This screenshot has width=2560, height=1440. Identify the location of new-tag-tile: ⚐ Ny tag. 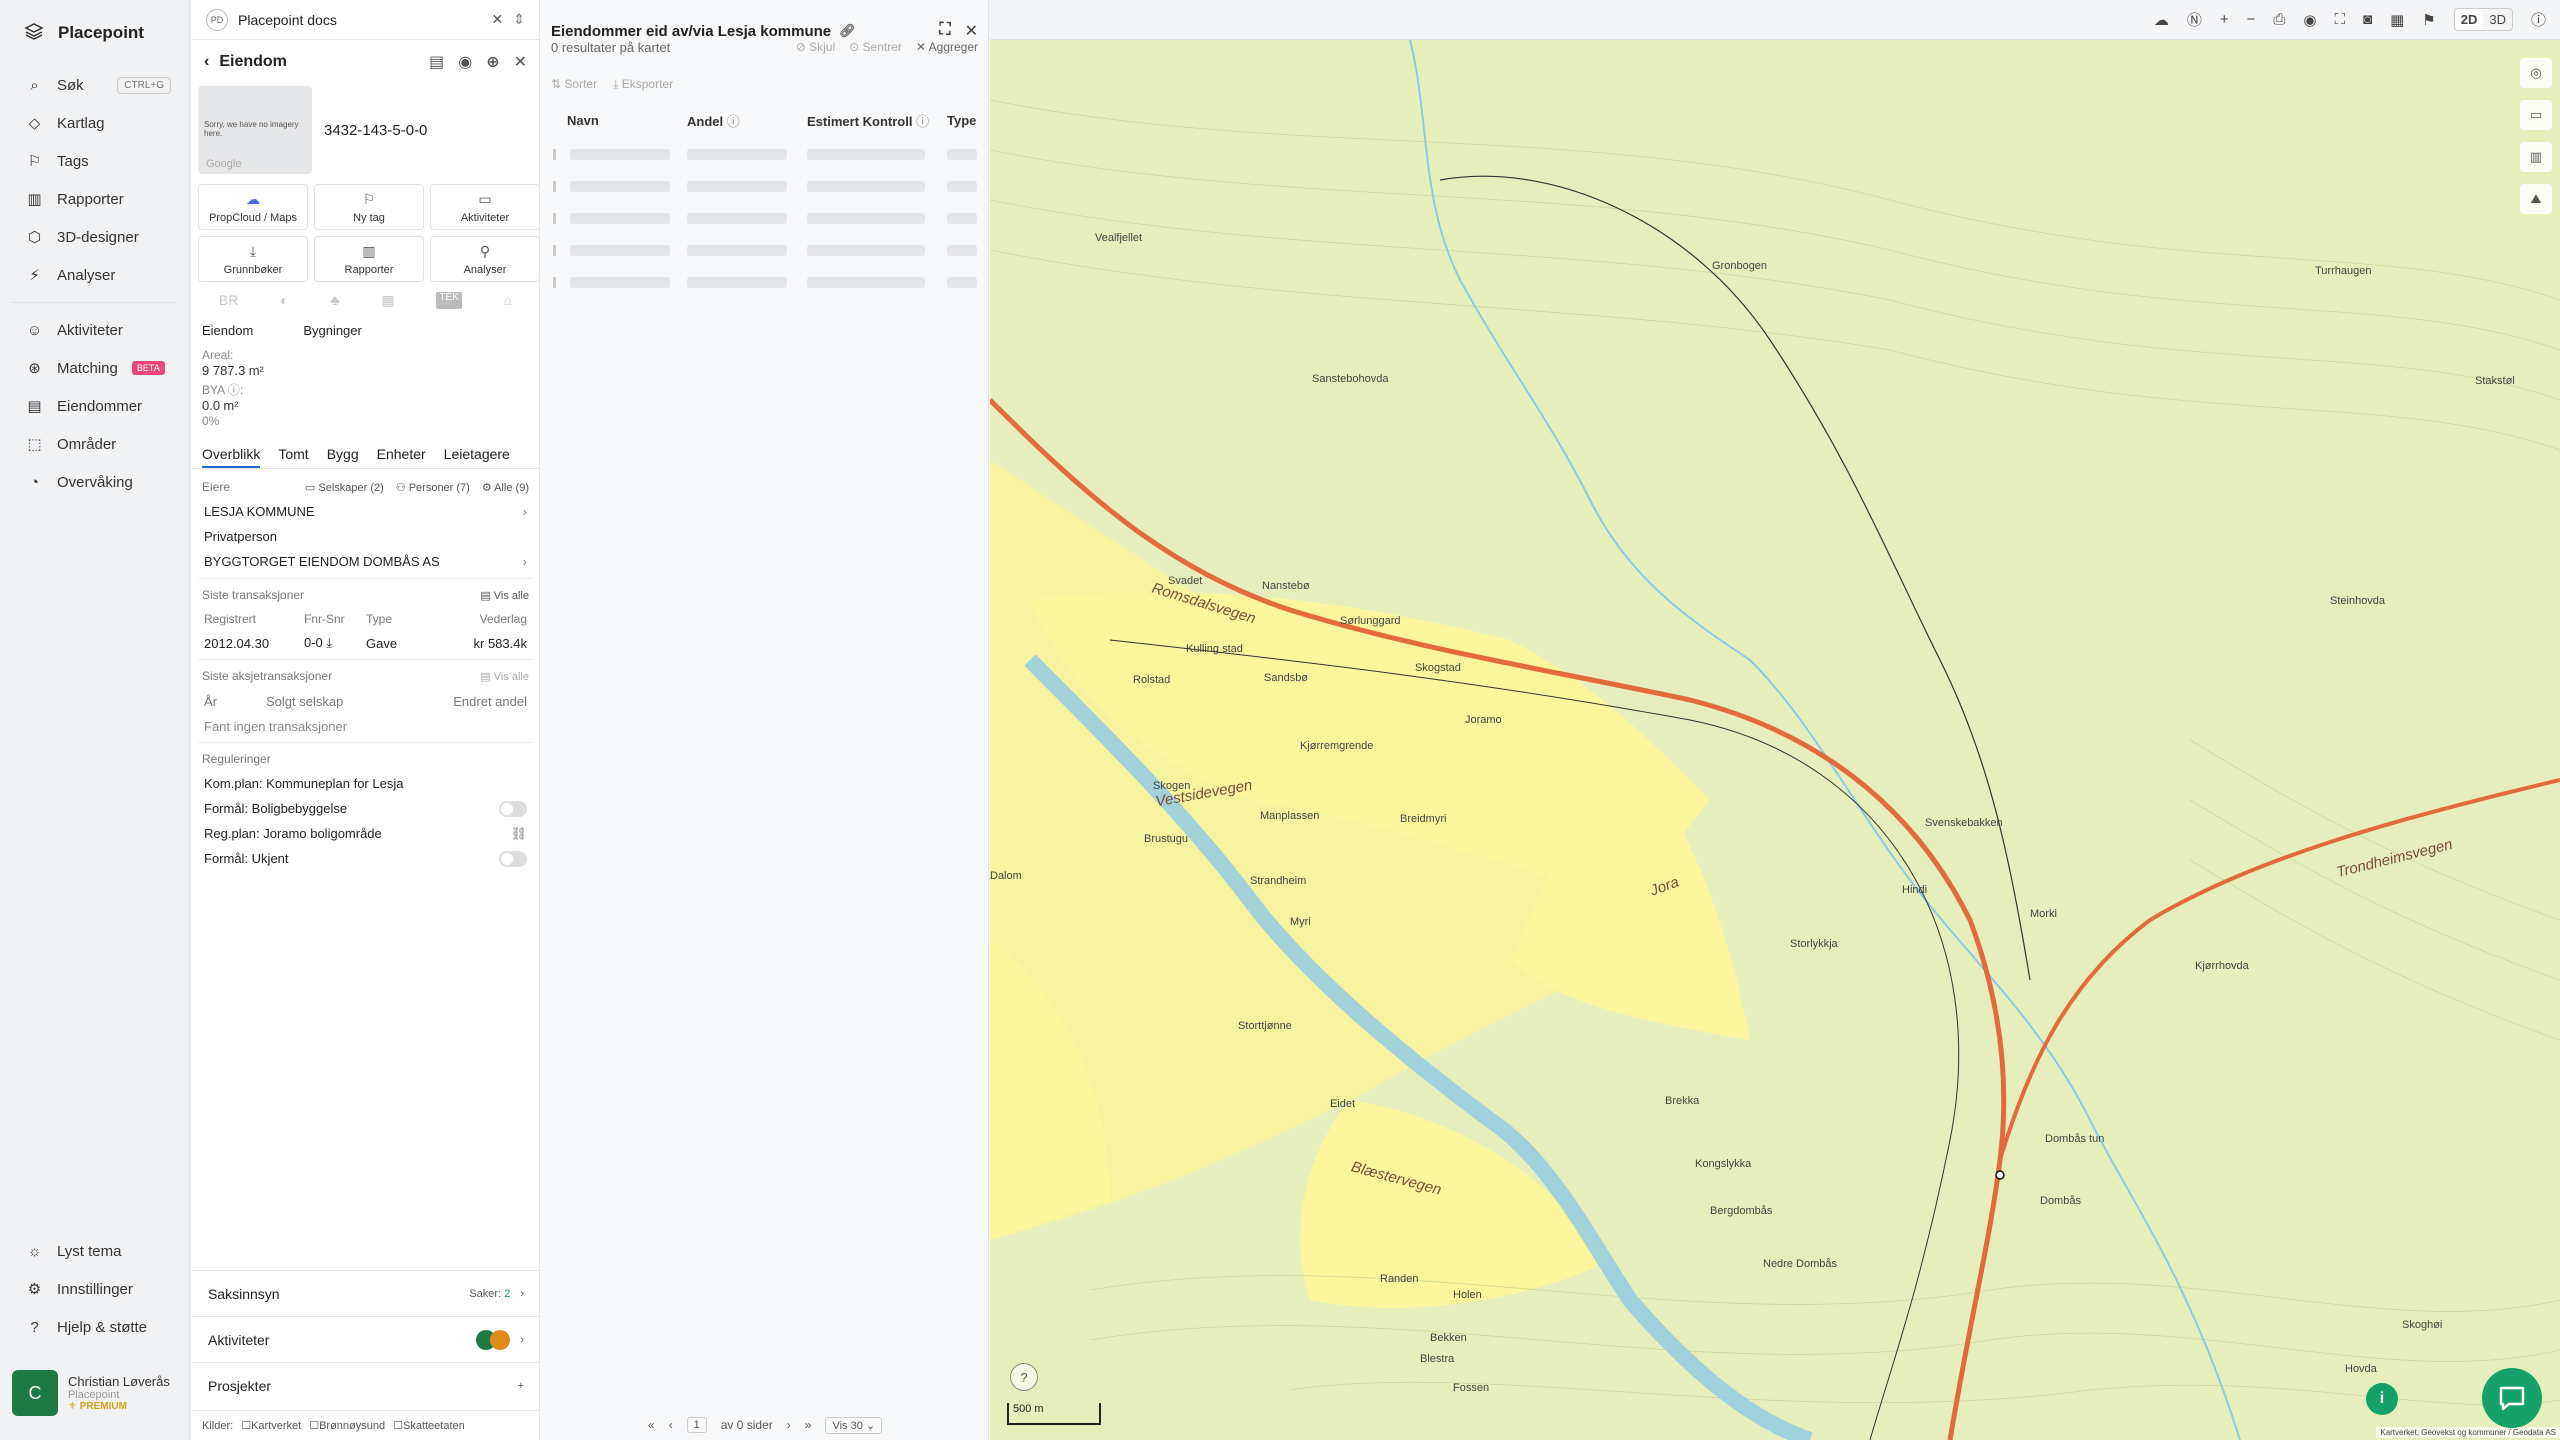
(369, 207).